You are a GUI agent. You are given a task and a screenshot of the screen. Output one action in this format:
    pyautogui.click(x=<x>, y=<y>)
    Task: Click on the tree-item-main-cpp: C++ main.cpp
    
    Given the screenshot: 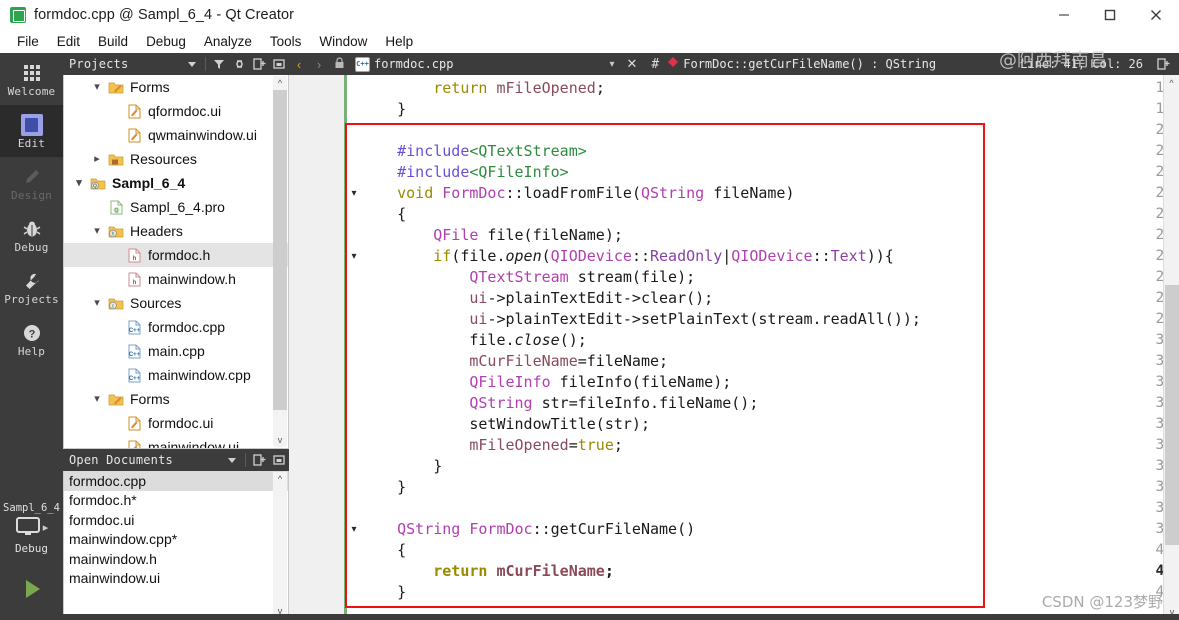 What is the action you would take?
    pyautogui.click(x=176, y=351)
    